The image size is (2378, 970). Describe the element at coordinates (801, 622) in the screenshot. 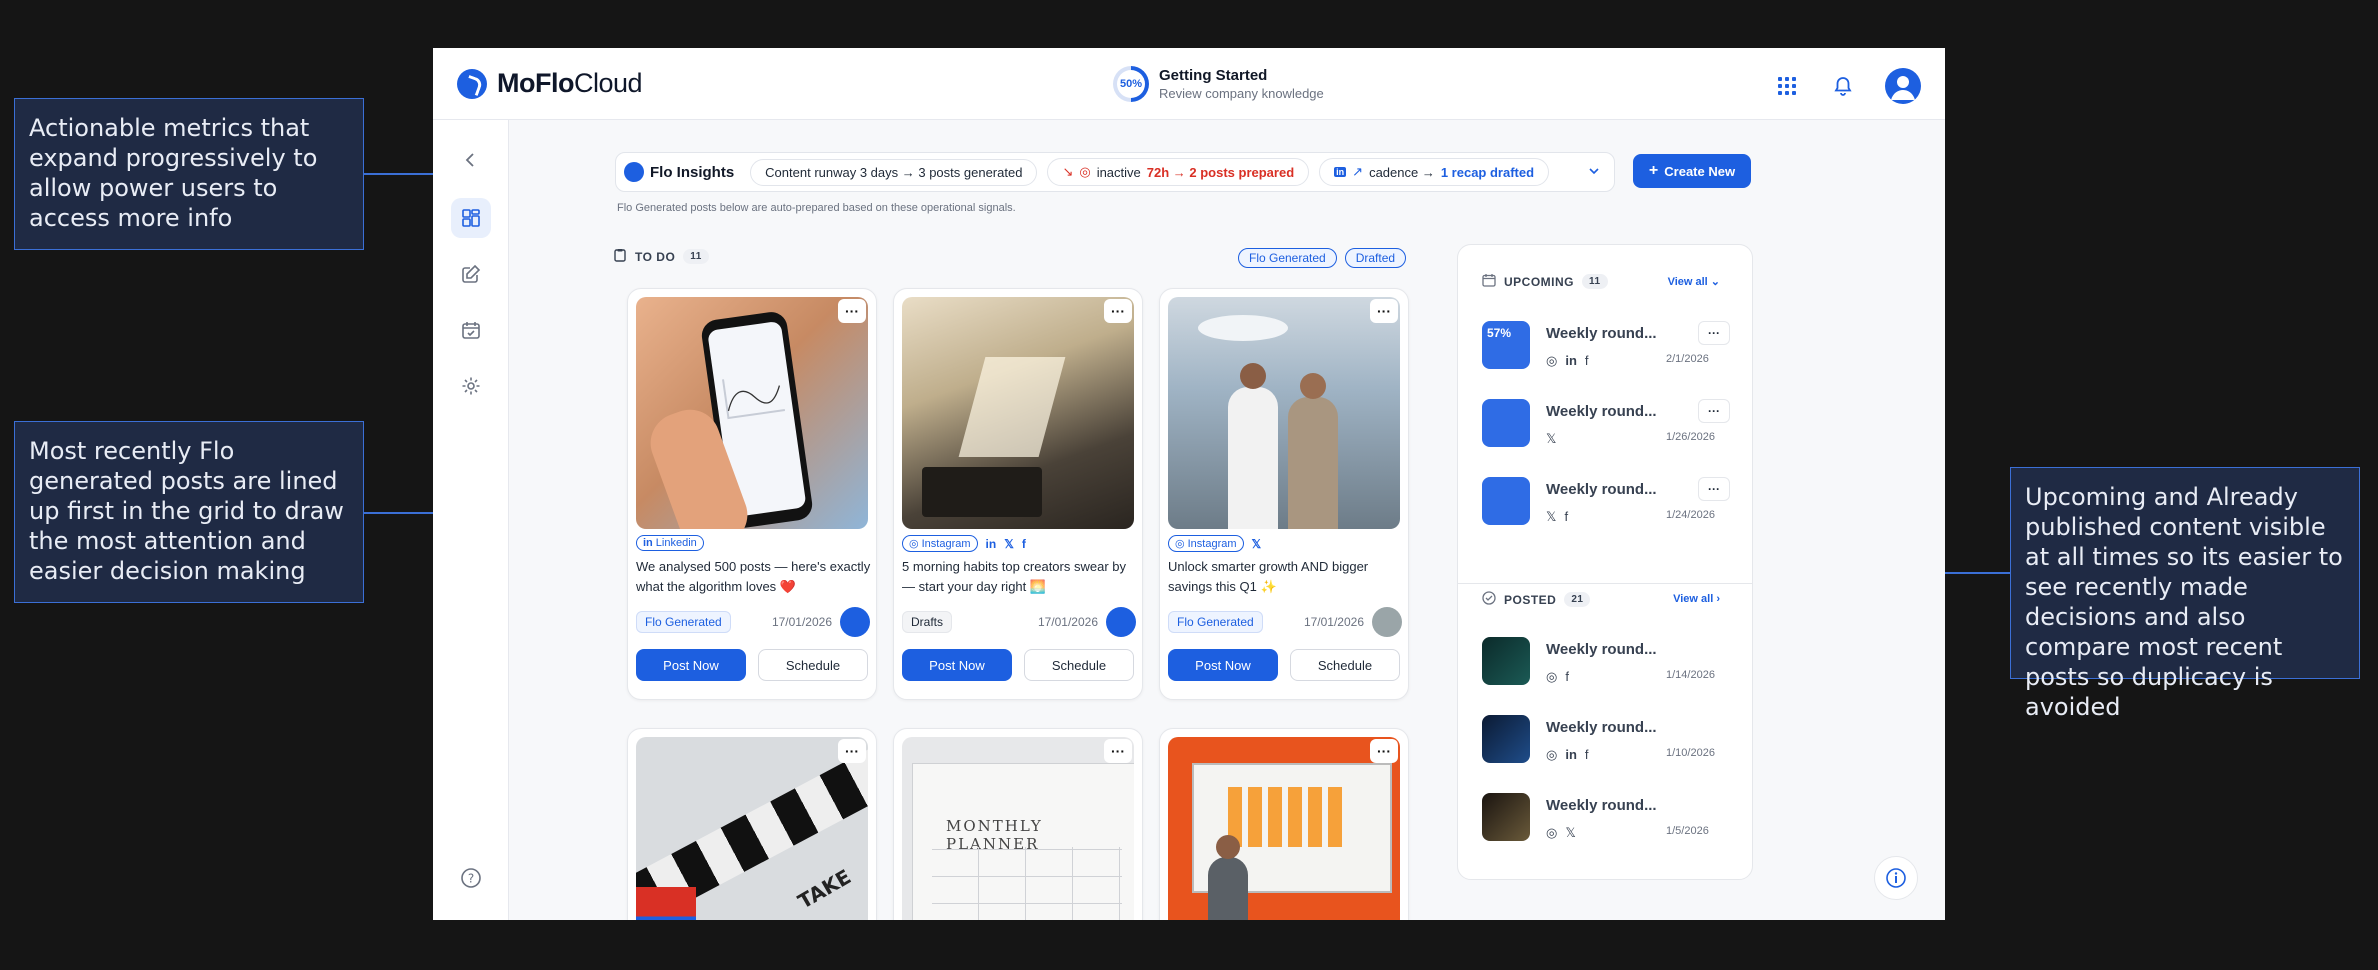

I see `card-date: 17/01/2026` at that location.